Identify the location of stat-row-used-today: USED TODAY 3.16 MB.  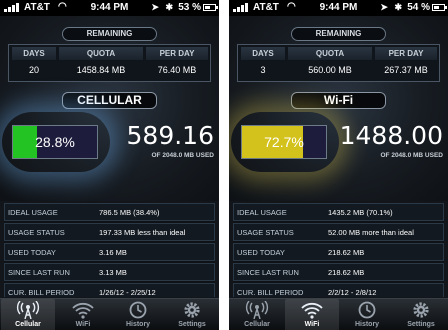
(109, 252).